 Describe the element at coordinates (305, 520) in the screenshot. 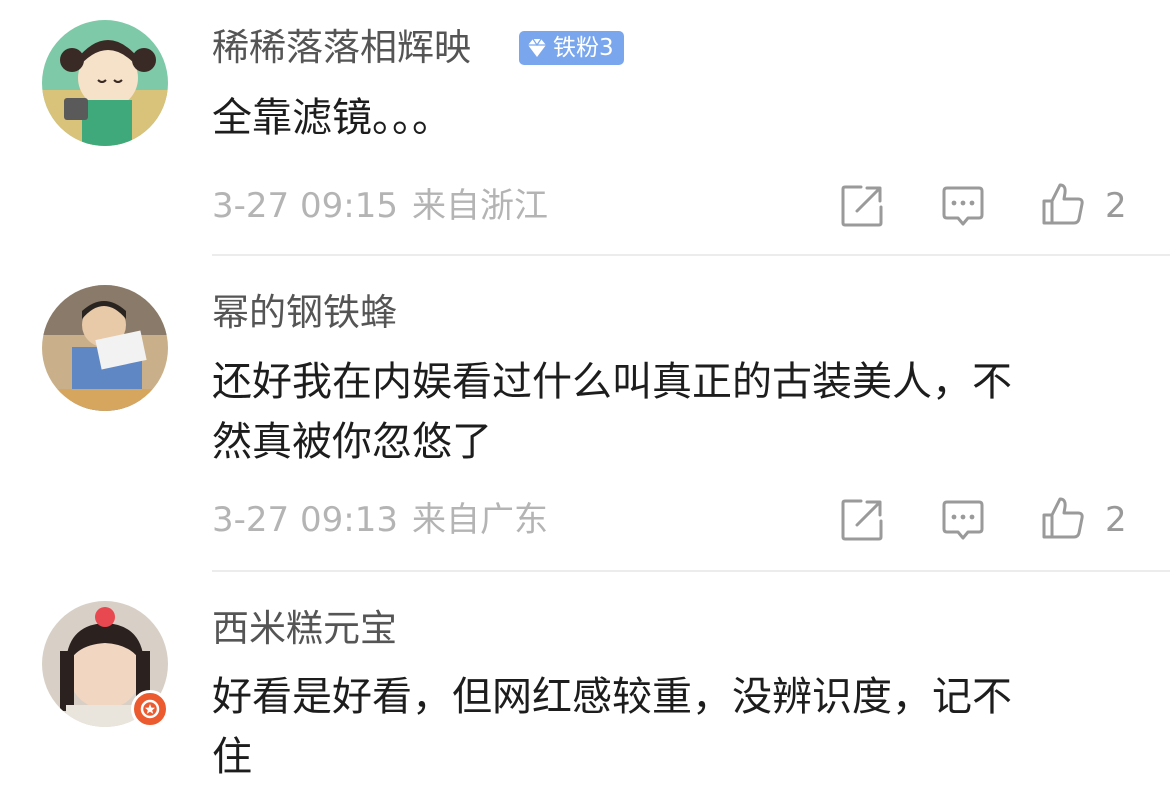

I see `comment-time: 3-27 09:13` at that location.